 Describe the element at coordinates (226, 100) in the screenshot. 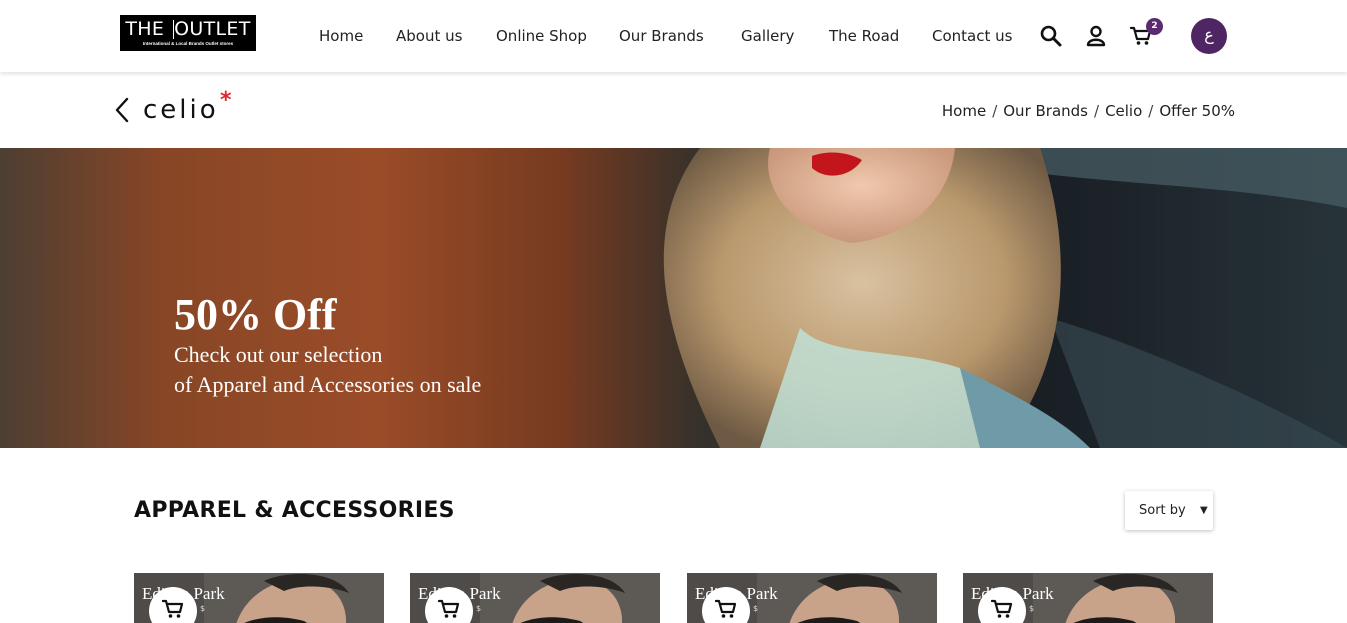

I see `brand-logo-star: *` at that location.